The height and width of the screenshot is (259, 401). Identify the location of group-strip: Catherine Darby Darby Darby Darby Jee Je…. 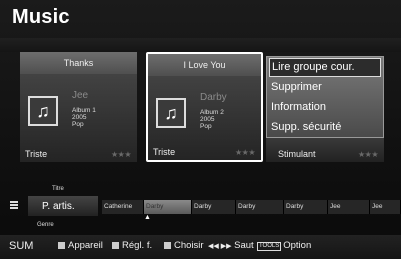
(251, 207).